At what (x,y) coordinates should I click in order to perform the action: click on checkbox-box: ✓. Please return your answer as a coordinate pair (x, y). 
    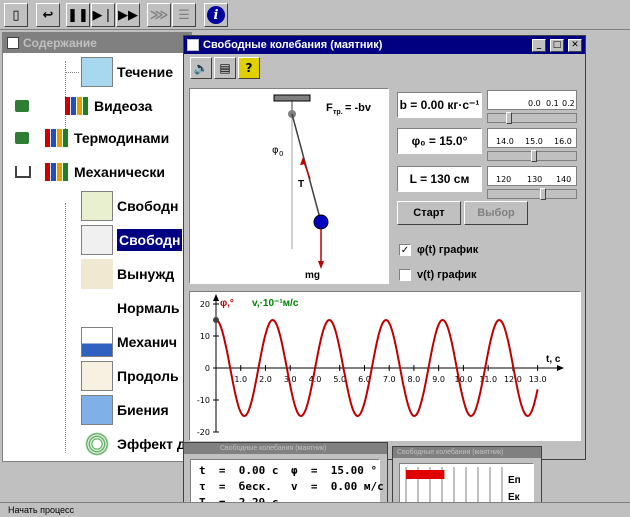
    Looking at the image, I should click on (405, 250).